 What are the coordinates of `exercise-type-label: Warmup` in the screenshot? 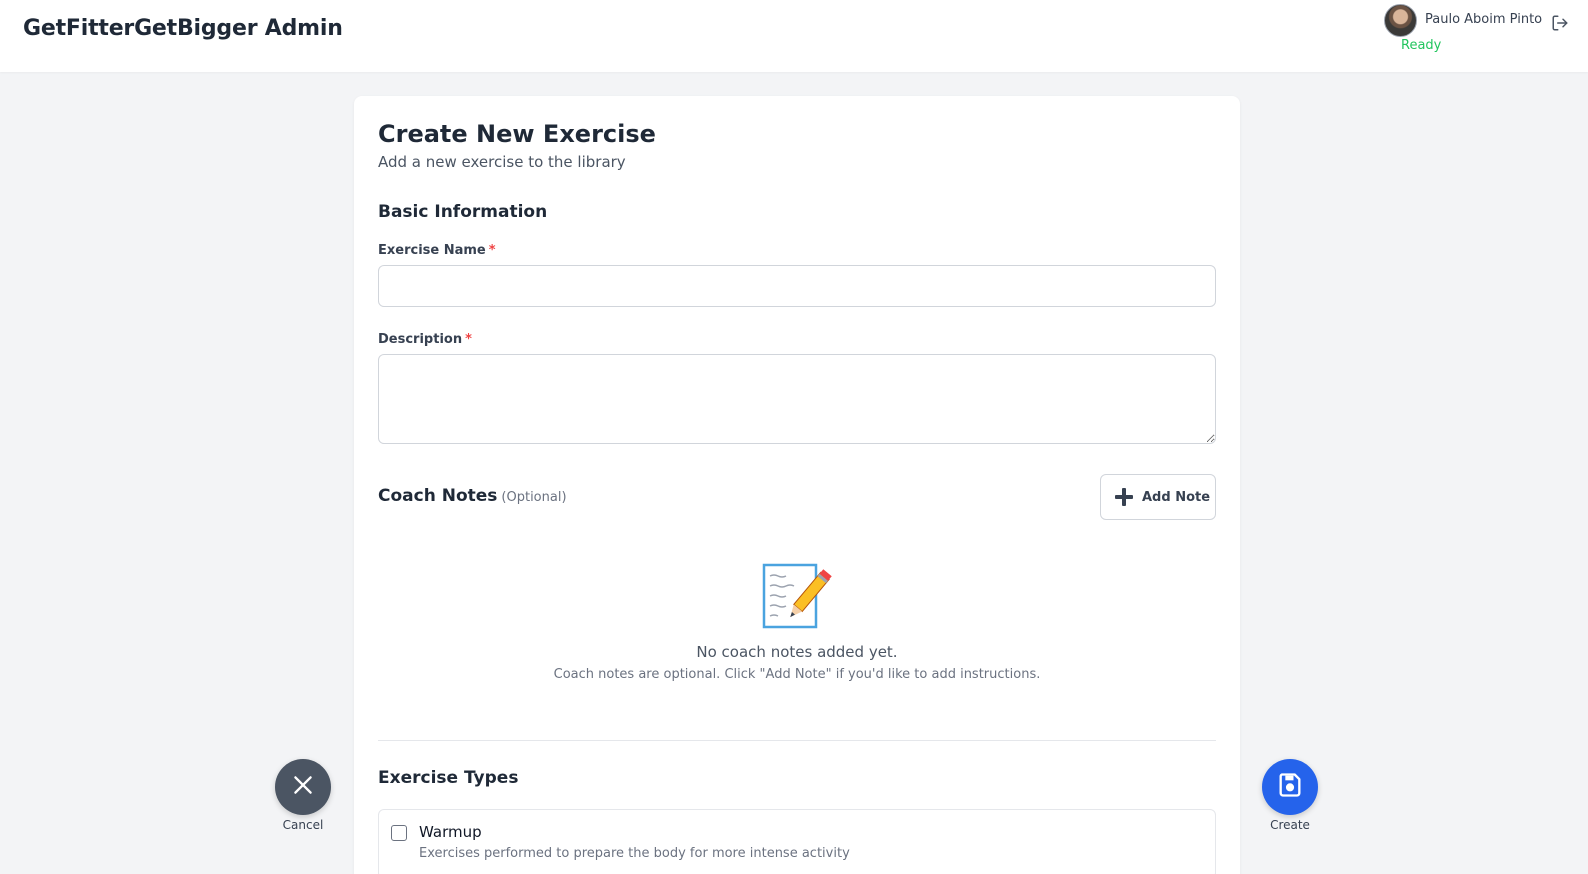 It's located at (450, 832).